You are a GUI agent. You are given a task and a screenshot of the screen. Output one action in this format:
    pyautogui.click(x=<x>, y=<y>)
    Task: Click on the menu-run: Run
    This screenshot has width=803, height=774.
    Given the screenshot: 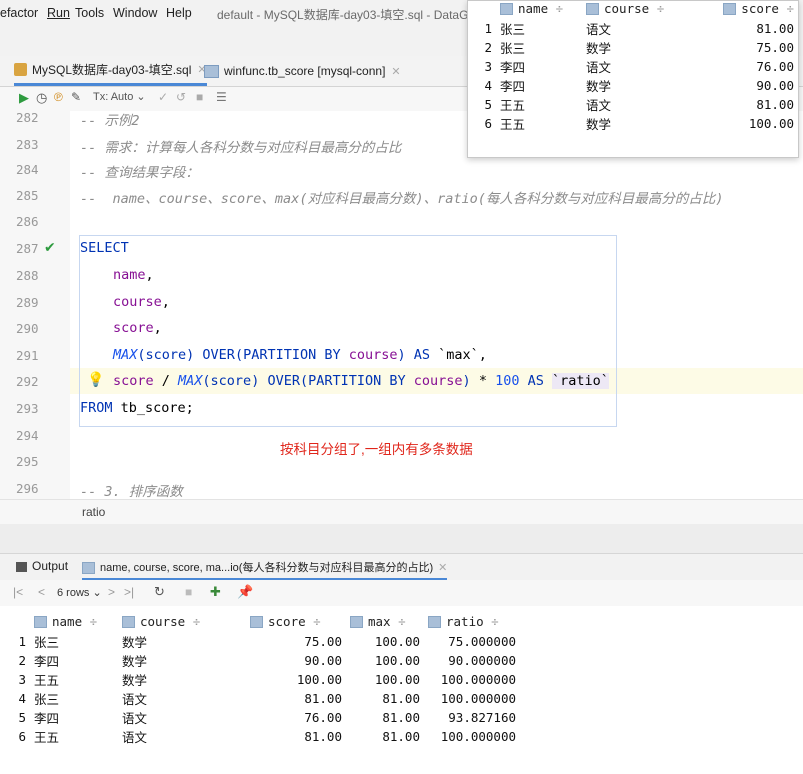 What is the action you would take?
    pyautogui.click(x=58, y=13)
    